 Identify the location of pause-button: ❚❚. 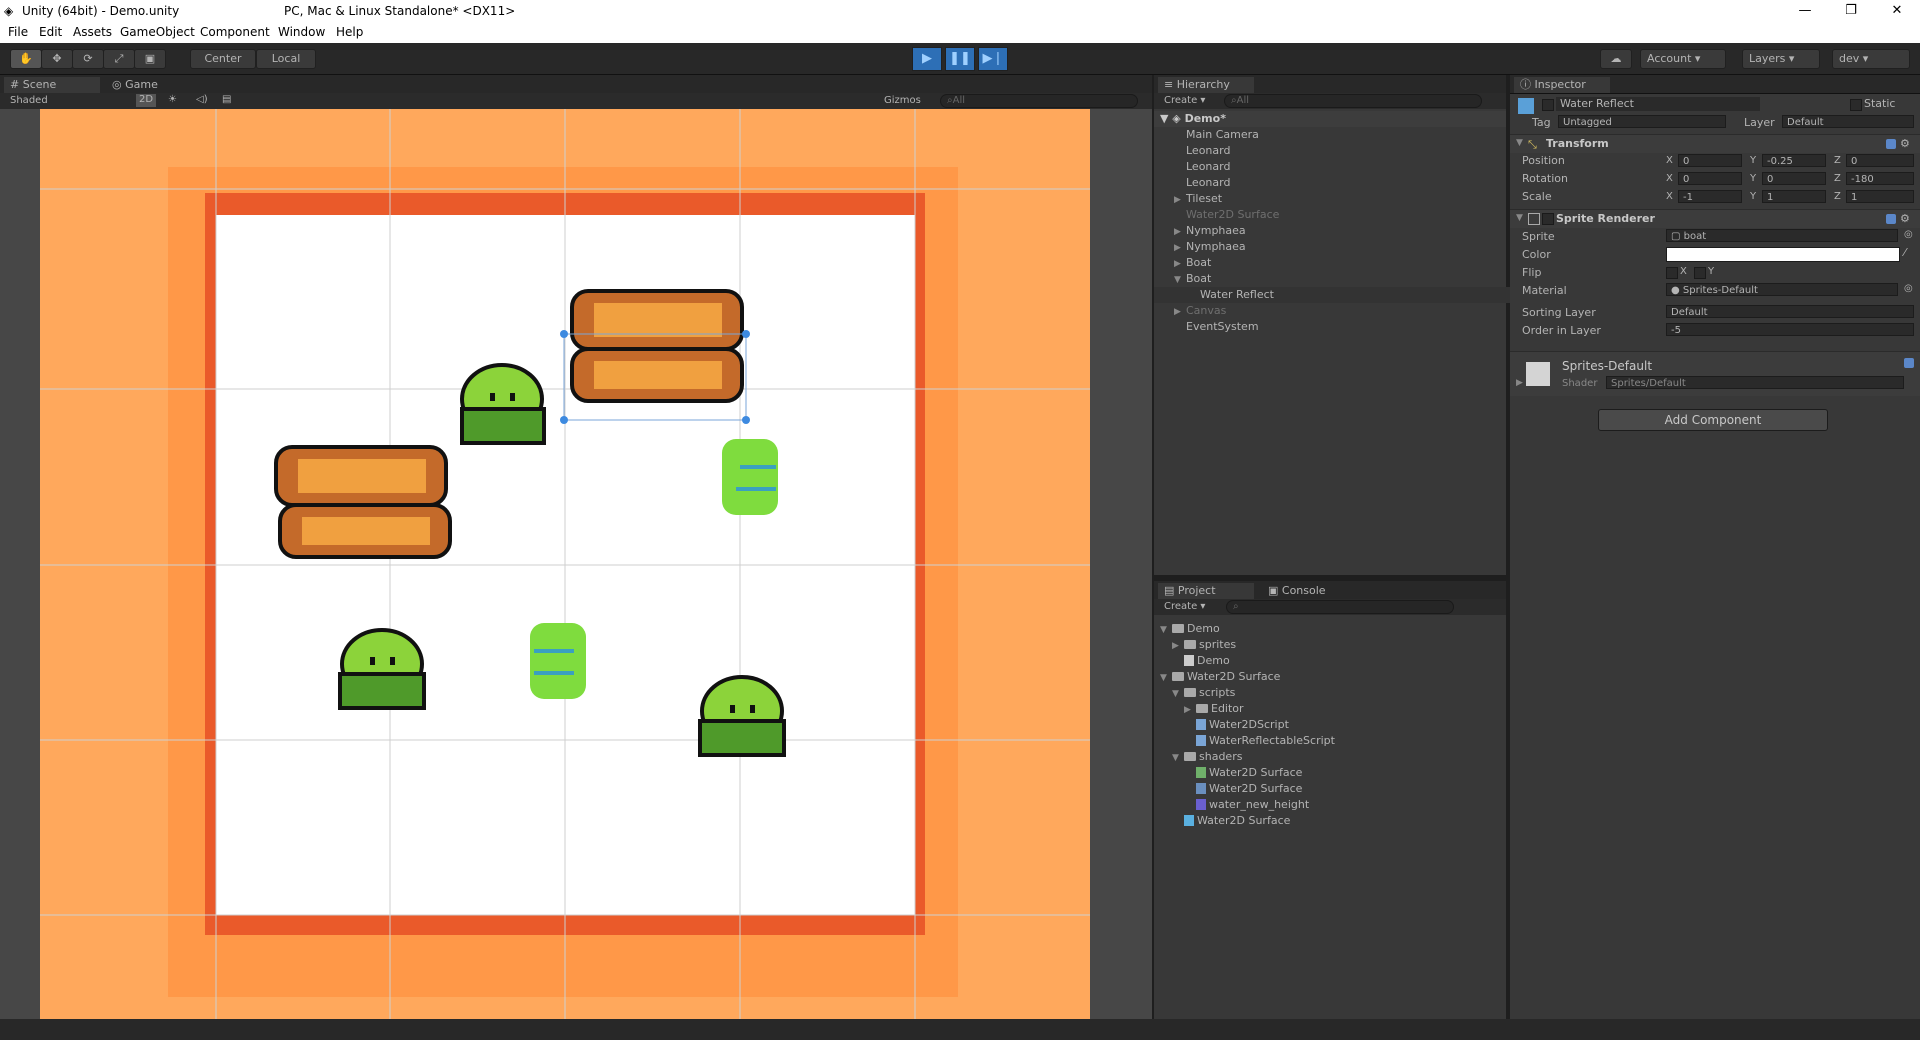
(960, 59).